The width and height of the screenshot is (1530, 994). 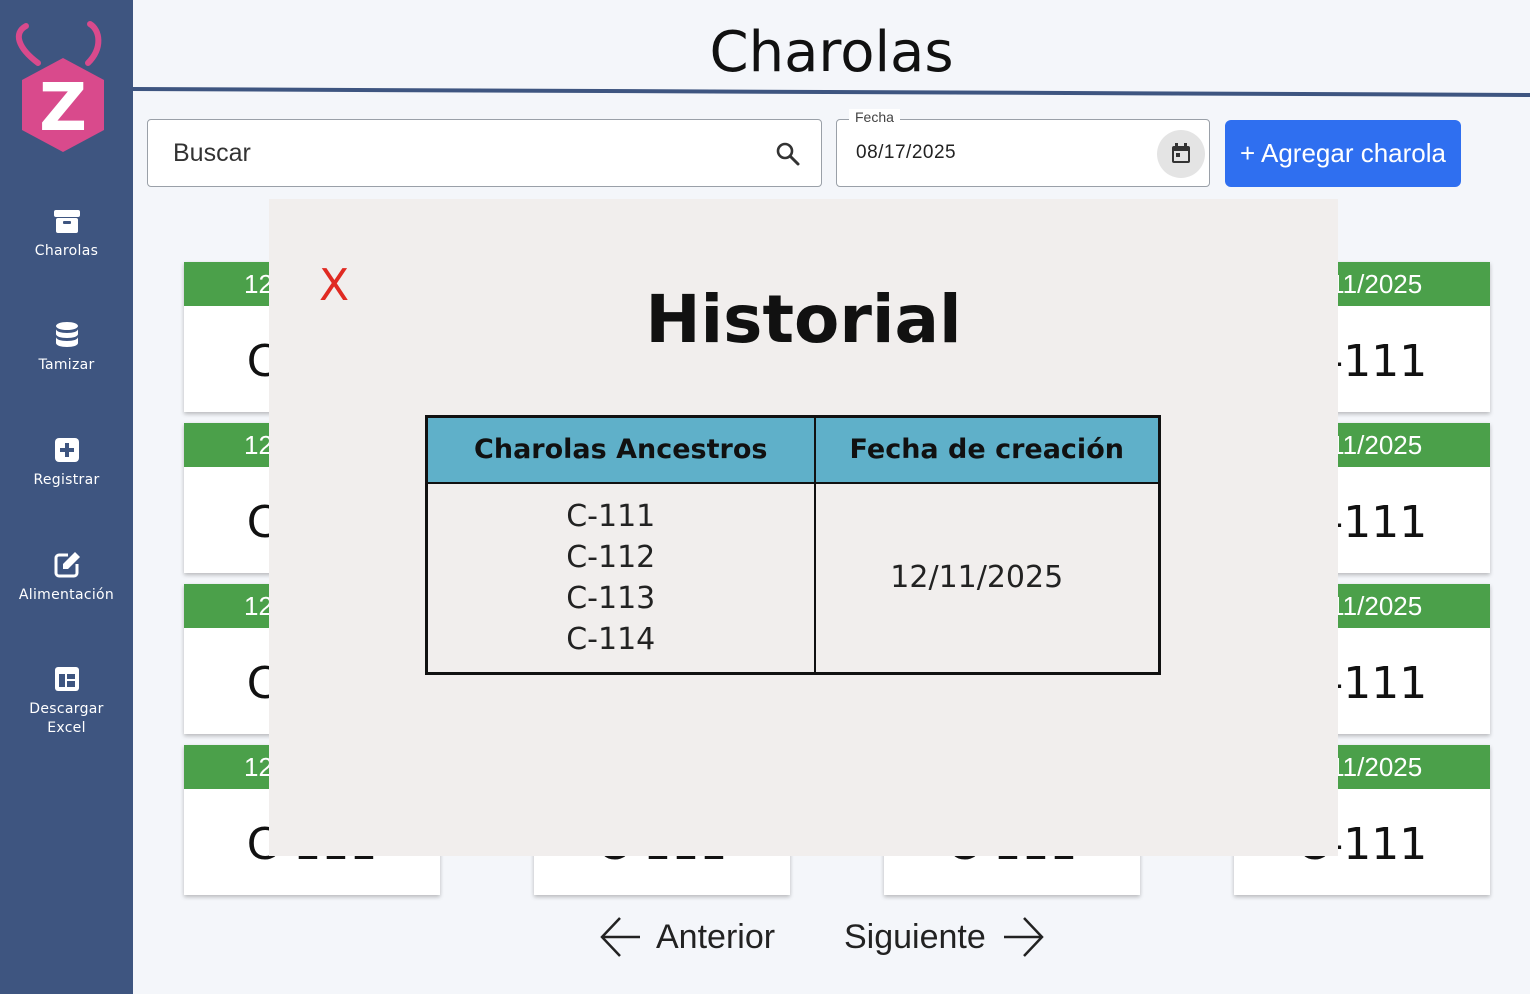 I want to click on previous-page-button: Anterior, so click(x=686, y=937).